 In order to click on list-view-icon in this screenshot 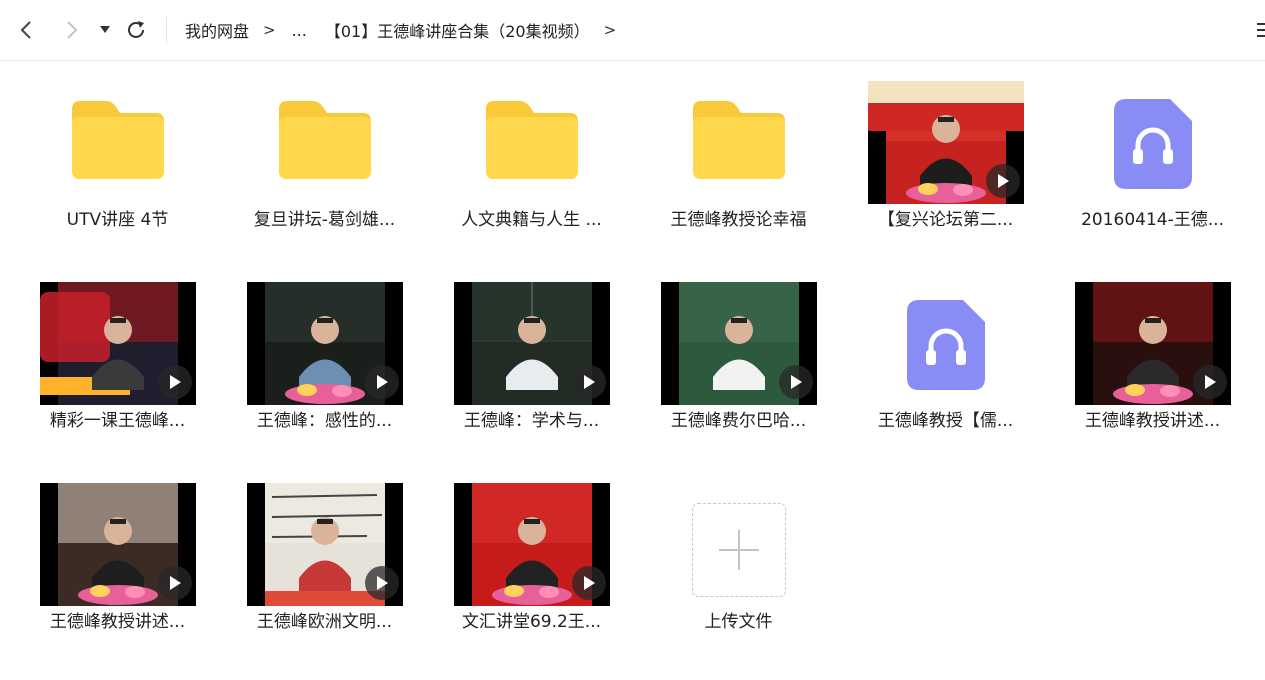, I will do `click(1261, 30)`.